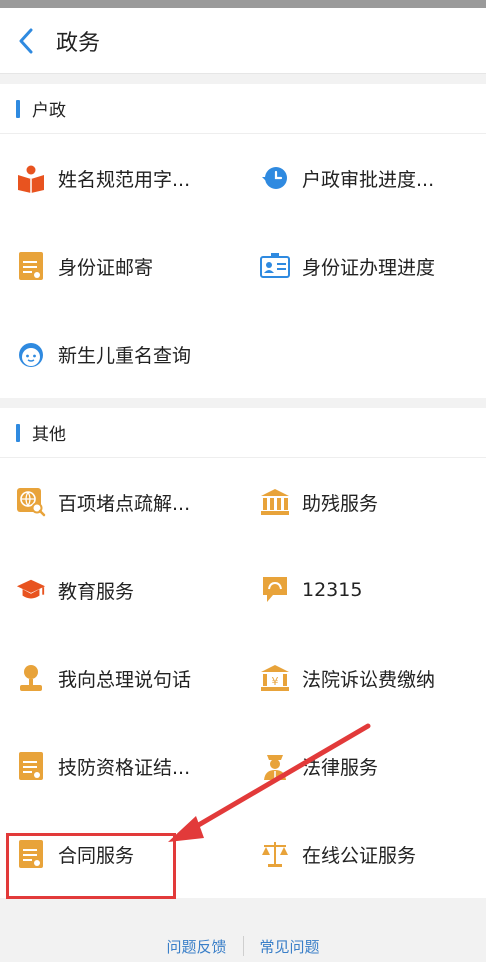 Image resolution: width=486 pixels, height=962 pixels. What do you see at coordinates (243, 41) in the screenshot?
I see `nav-bar: 政务` at bounding box center [243, 41].